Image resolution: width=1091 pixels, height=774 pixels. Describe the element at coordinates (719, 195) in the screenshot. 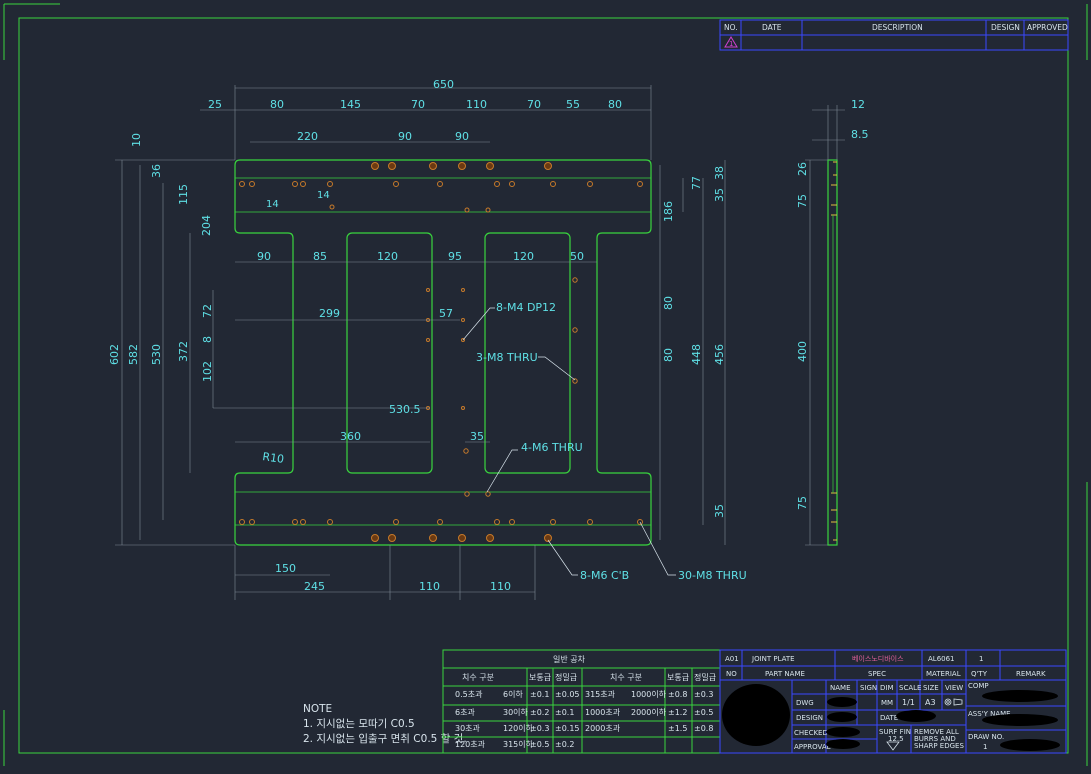

I see `dim-right-35a: 35` at that location.